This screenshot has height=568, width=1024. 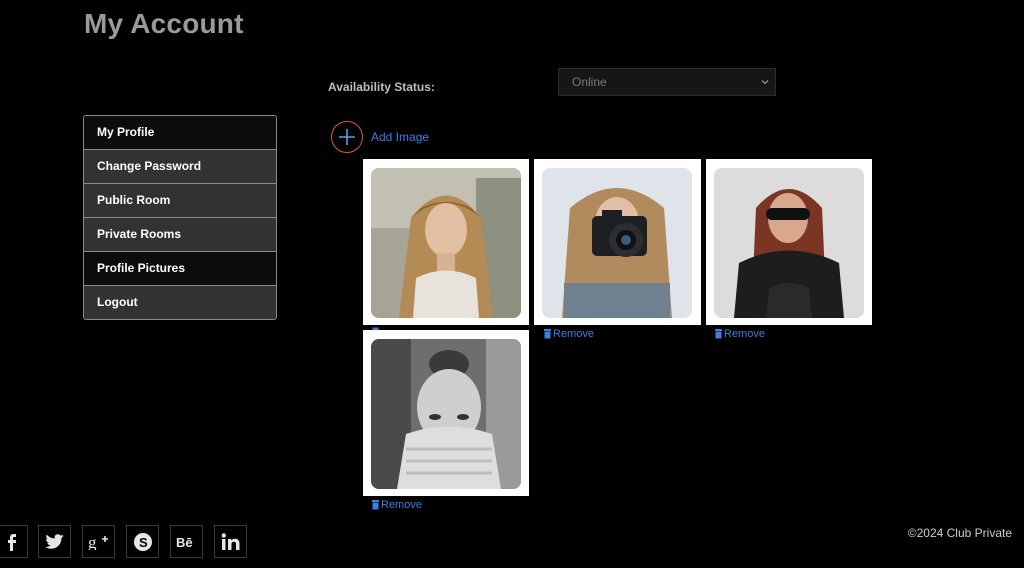 I want to click on skype-link: S, so click(x=142, y=541).